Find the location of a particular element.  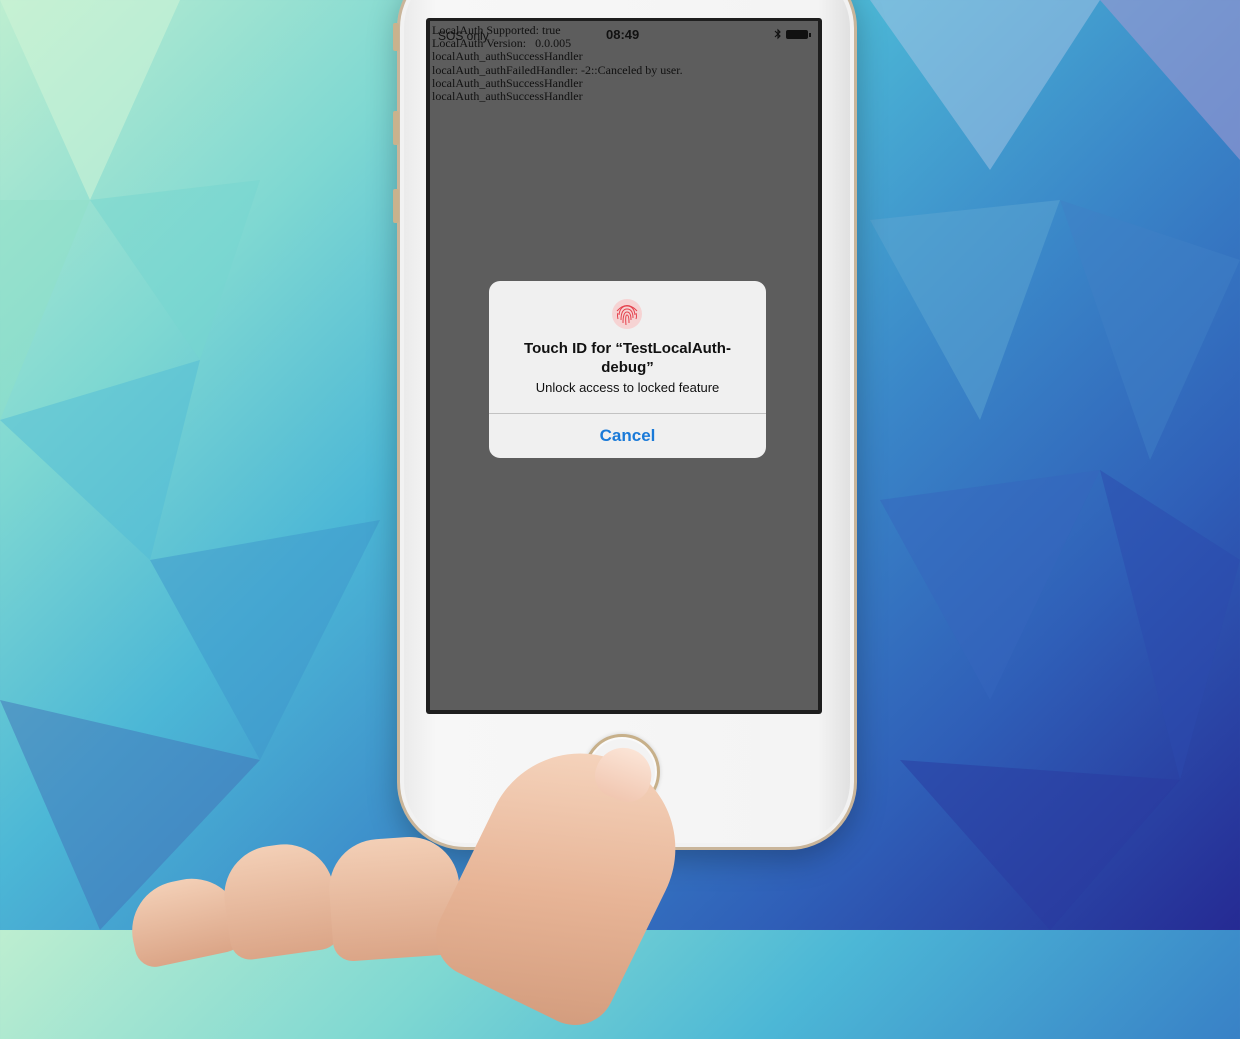

carrier-label: SOS only is located at coordinates (463, 36).